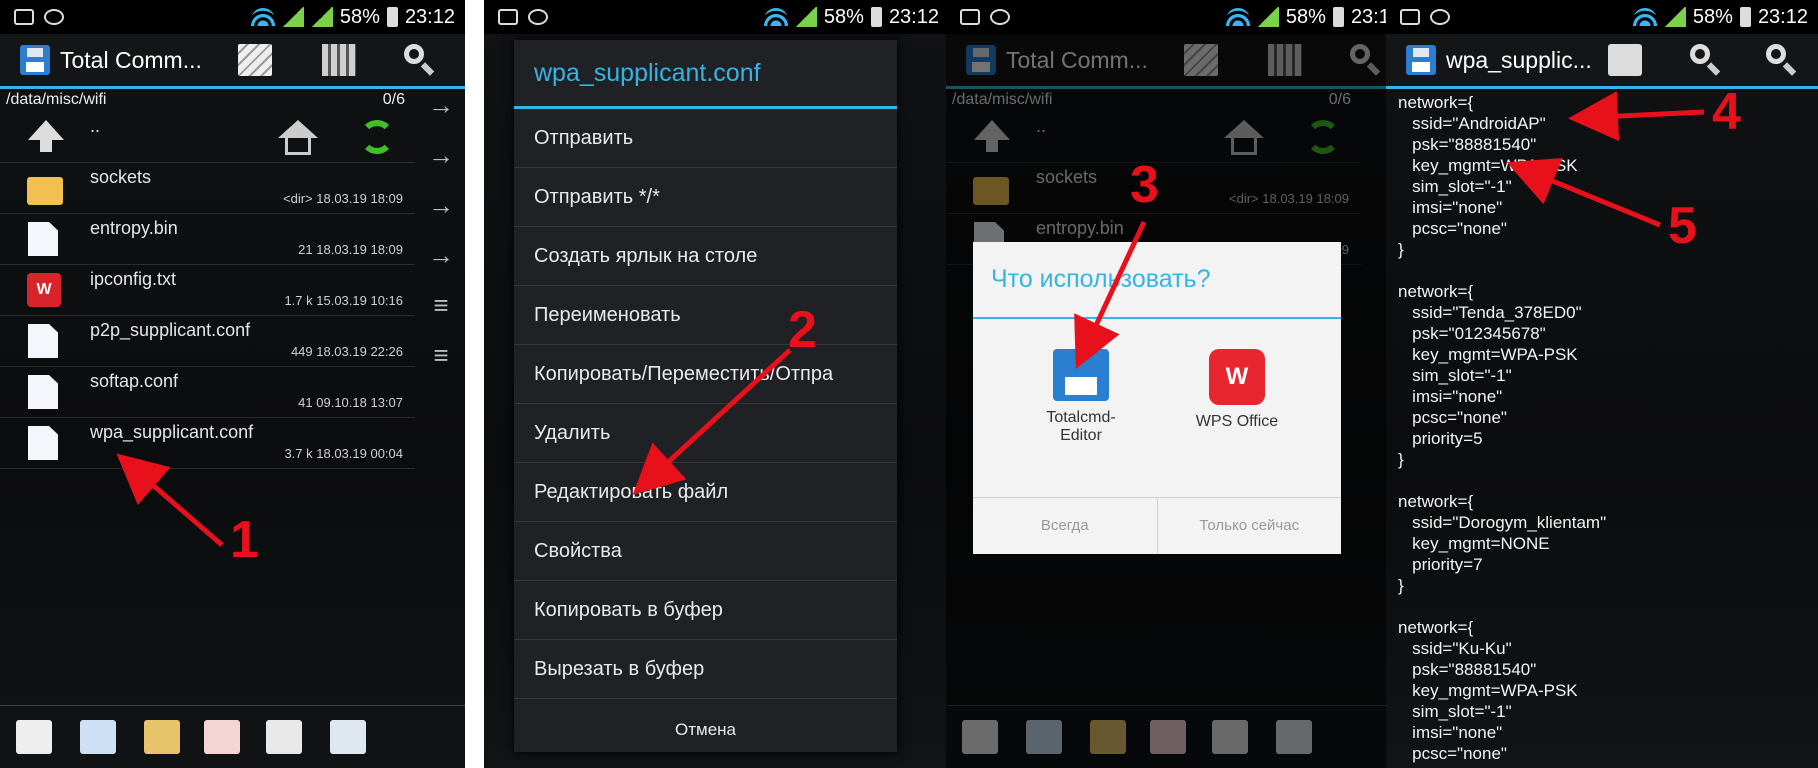 Image resolution: width=1818 pixels, height=768 pixels. Describe the element at coordinates (705, 74) in the screenshot. I see `dialog-title: wpa_supplicant.conf` at that location.